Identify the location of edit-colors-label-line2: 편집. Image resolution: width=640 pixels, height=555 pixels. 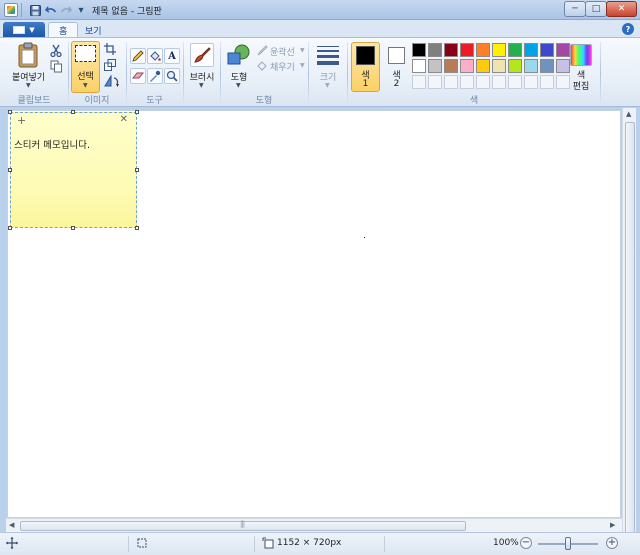
(581, 85).